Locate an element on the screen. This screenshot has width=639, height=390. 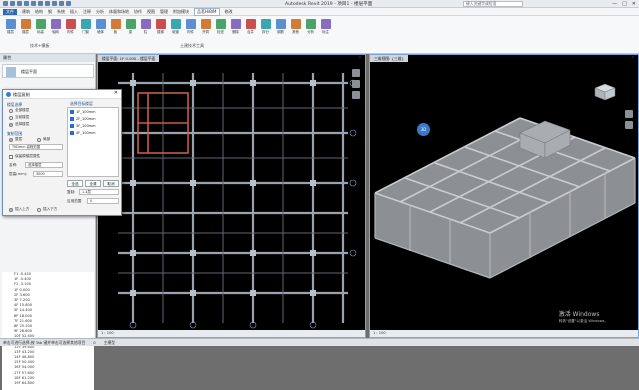
radio-selected-icon is located at coordinates (11, 139).